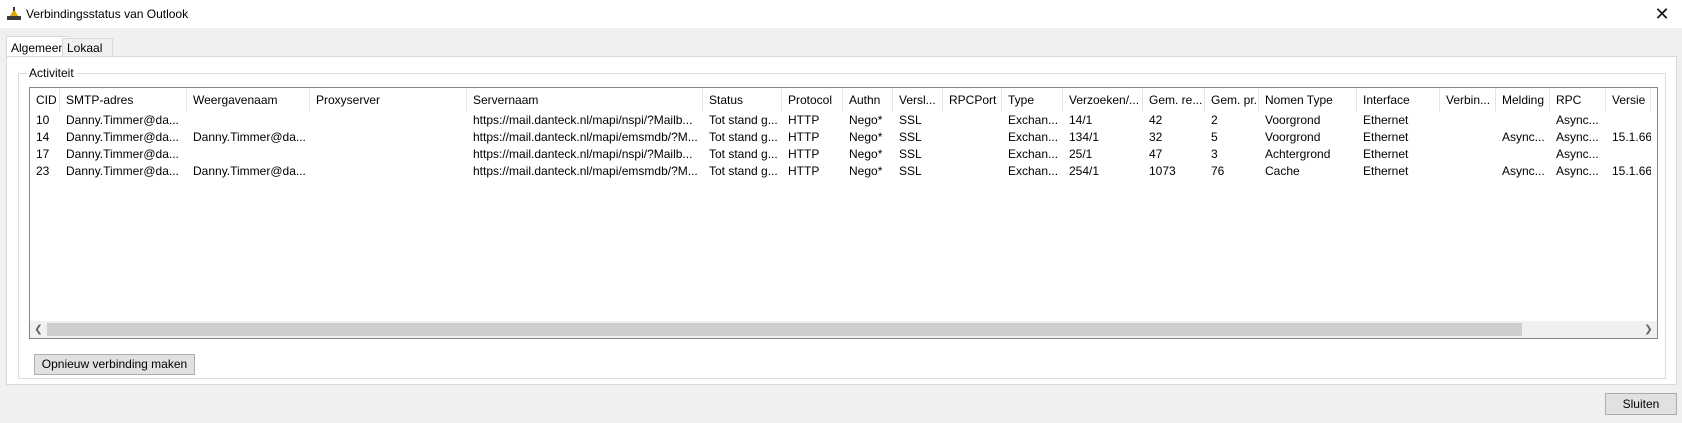 This screenshot has height=423, width=1682. I want to click on column-header: Versie, so click(1628, 100).